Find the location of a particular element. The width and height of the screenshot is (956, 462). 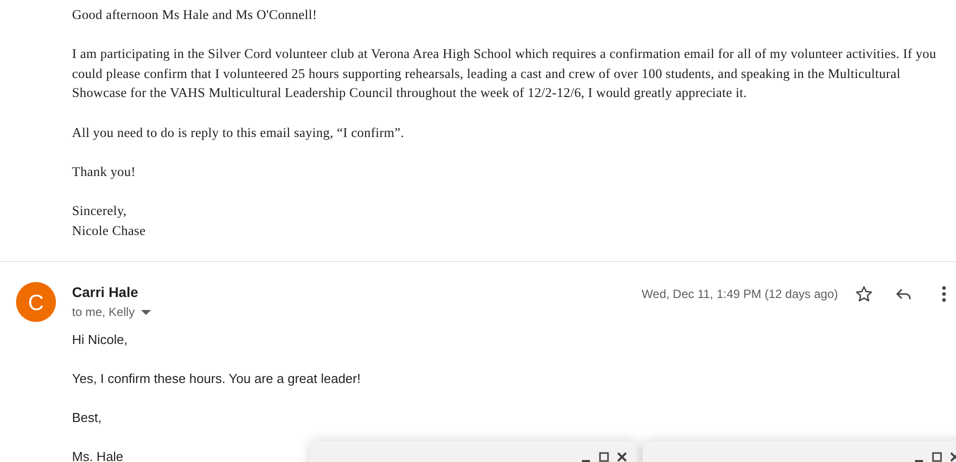

body-paragraph: Sincerely, Nicole Chase is located at coordinates (109, 221).